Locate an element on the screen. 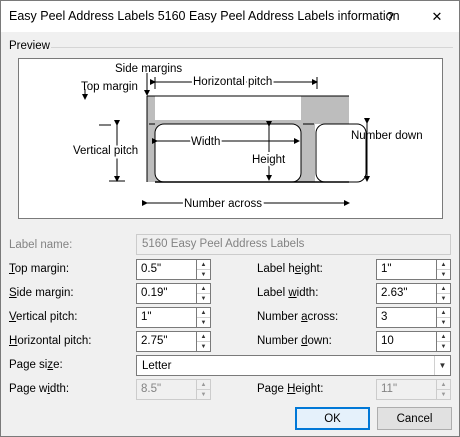  help-button: ? is located at coordinates (390, 16).